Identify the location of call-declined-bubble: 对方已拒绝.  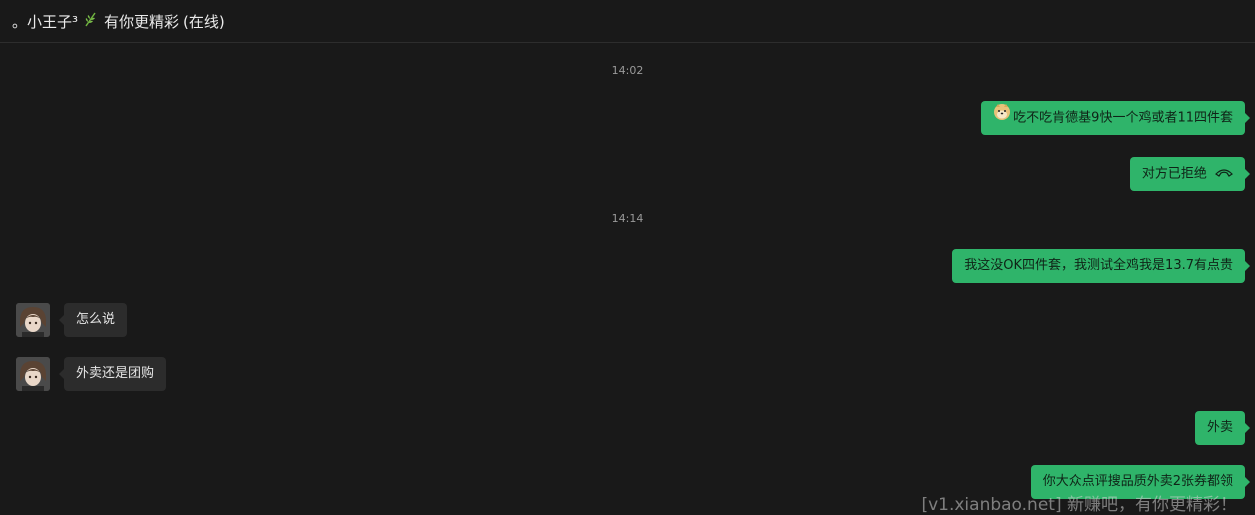
(1190, 174).